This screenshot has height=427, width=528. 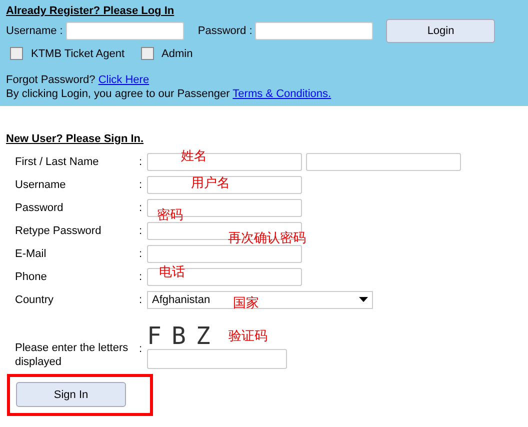 I want to click on field-label: Username, so click(x=41, y=184).